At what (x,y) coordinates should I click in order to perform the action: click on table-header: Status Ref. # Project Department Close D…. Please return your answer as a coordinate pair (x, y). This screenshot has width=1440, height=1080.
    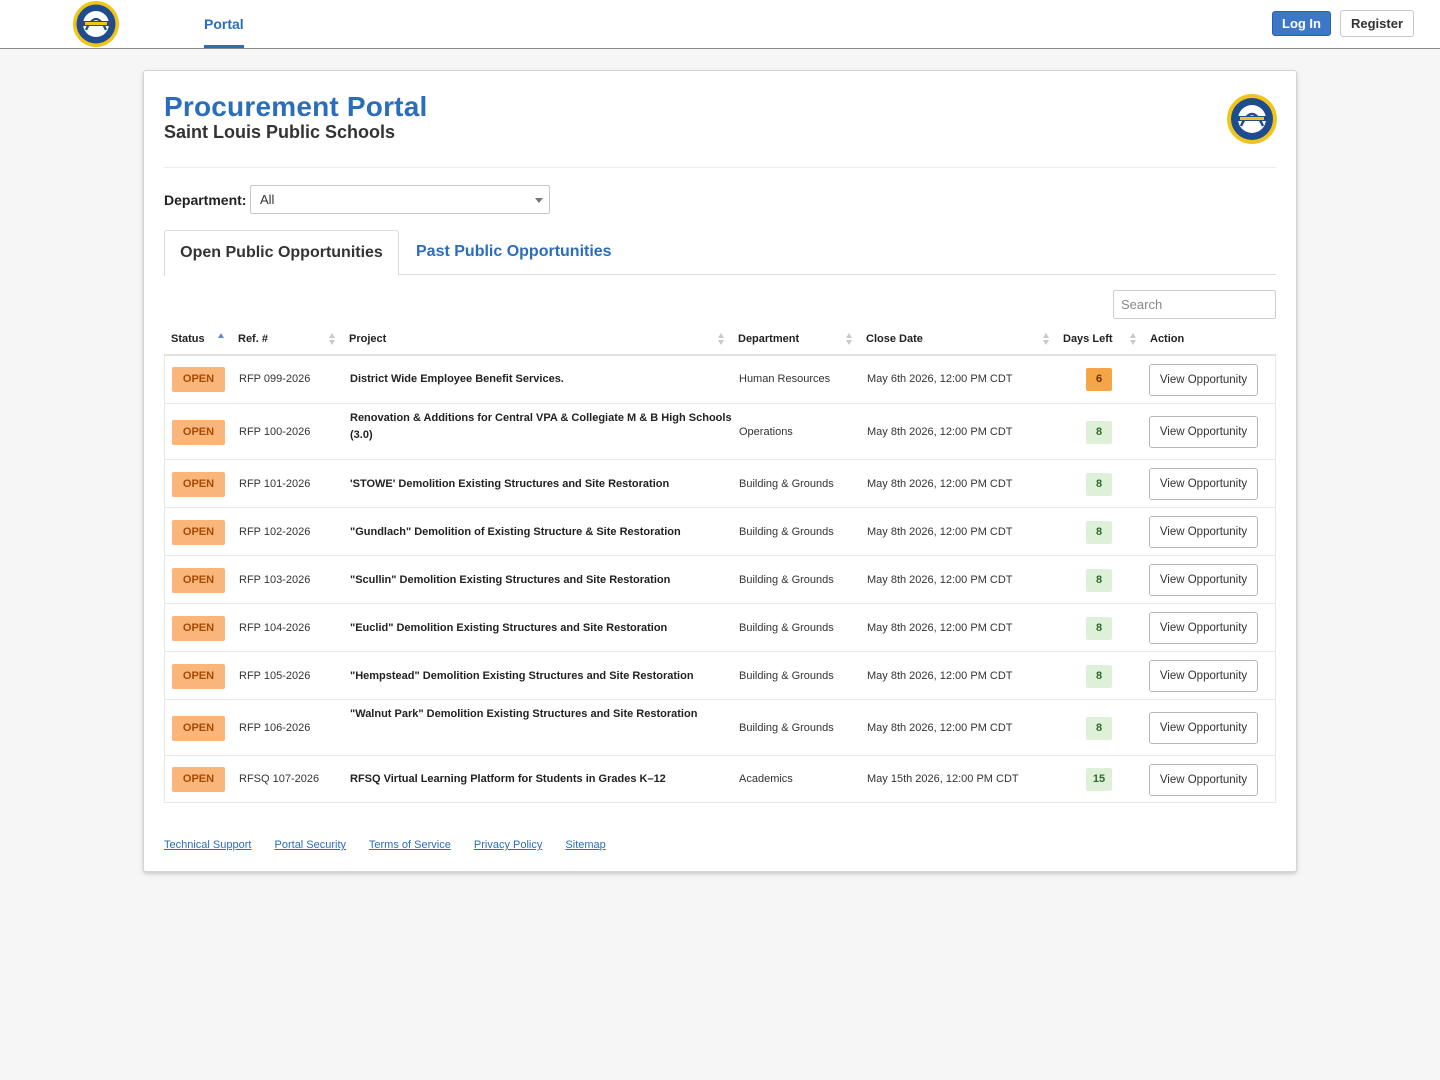
    Looking at the image, I should click on (720, 339).